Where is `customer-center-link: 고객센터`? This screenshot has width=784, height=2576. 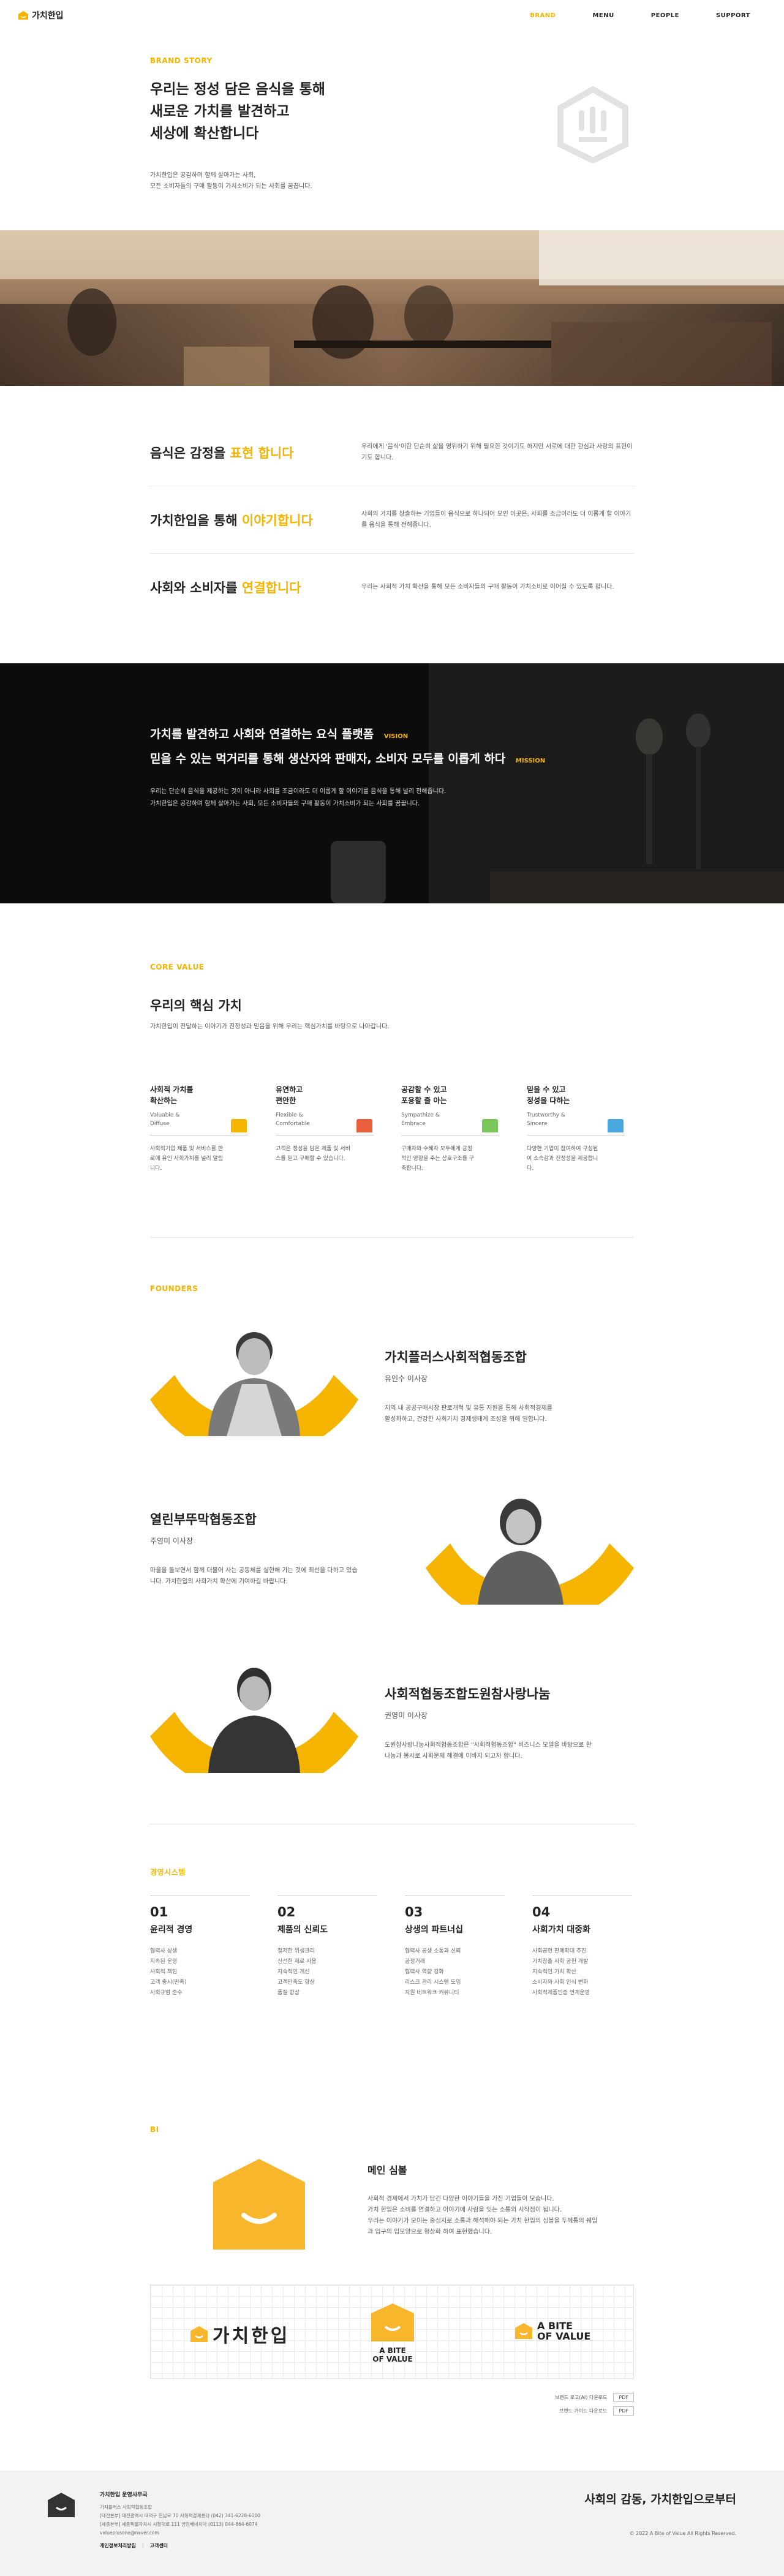
customer-center-link: 고객센터 is located at coordinates (159, 2545).